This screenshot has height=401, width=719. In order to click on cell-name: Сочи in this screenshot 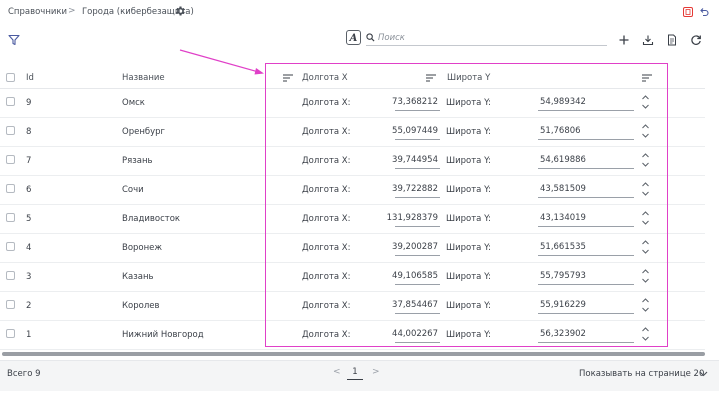, I will do `click(133, 190)`.